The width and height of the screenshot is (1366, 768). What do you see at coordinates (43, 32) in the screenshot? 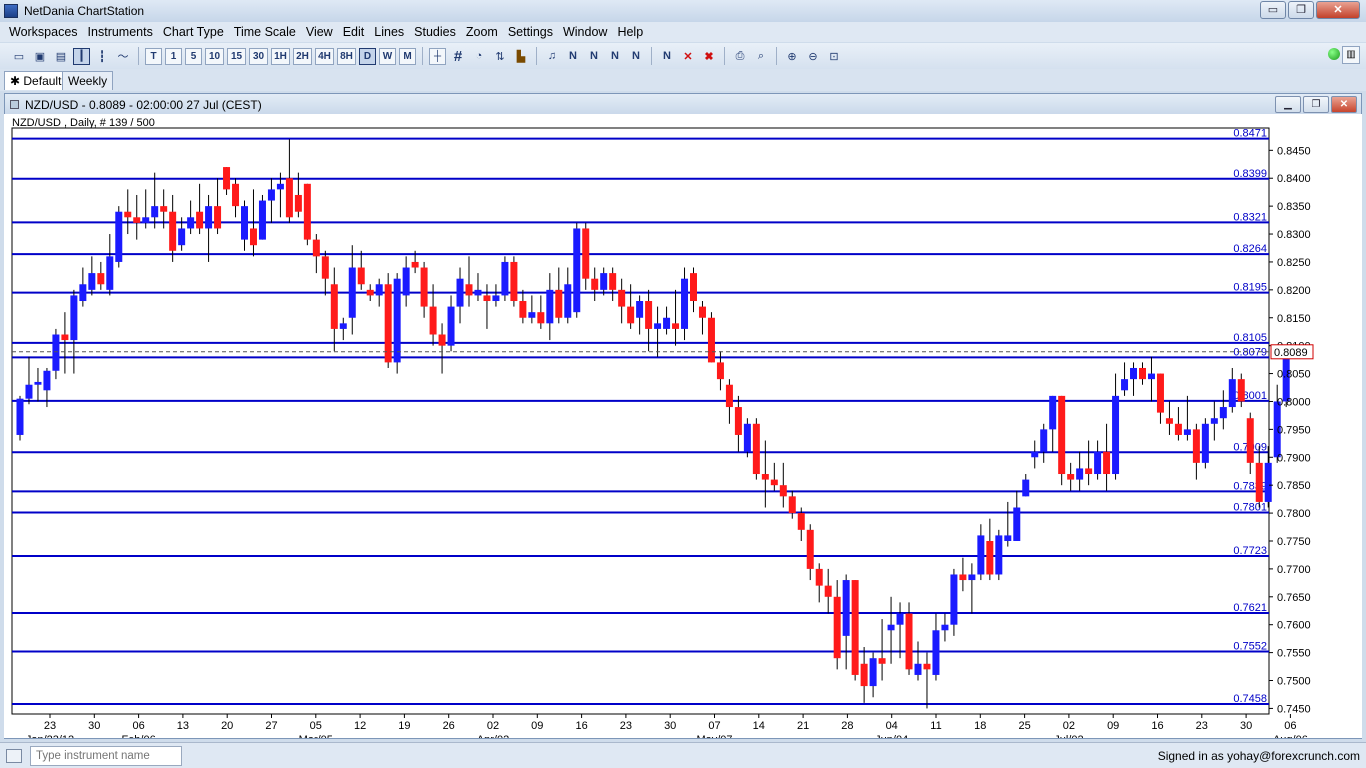
I see `menu-workspaces: Workspaces` at bounding box center [43, 32].